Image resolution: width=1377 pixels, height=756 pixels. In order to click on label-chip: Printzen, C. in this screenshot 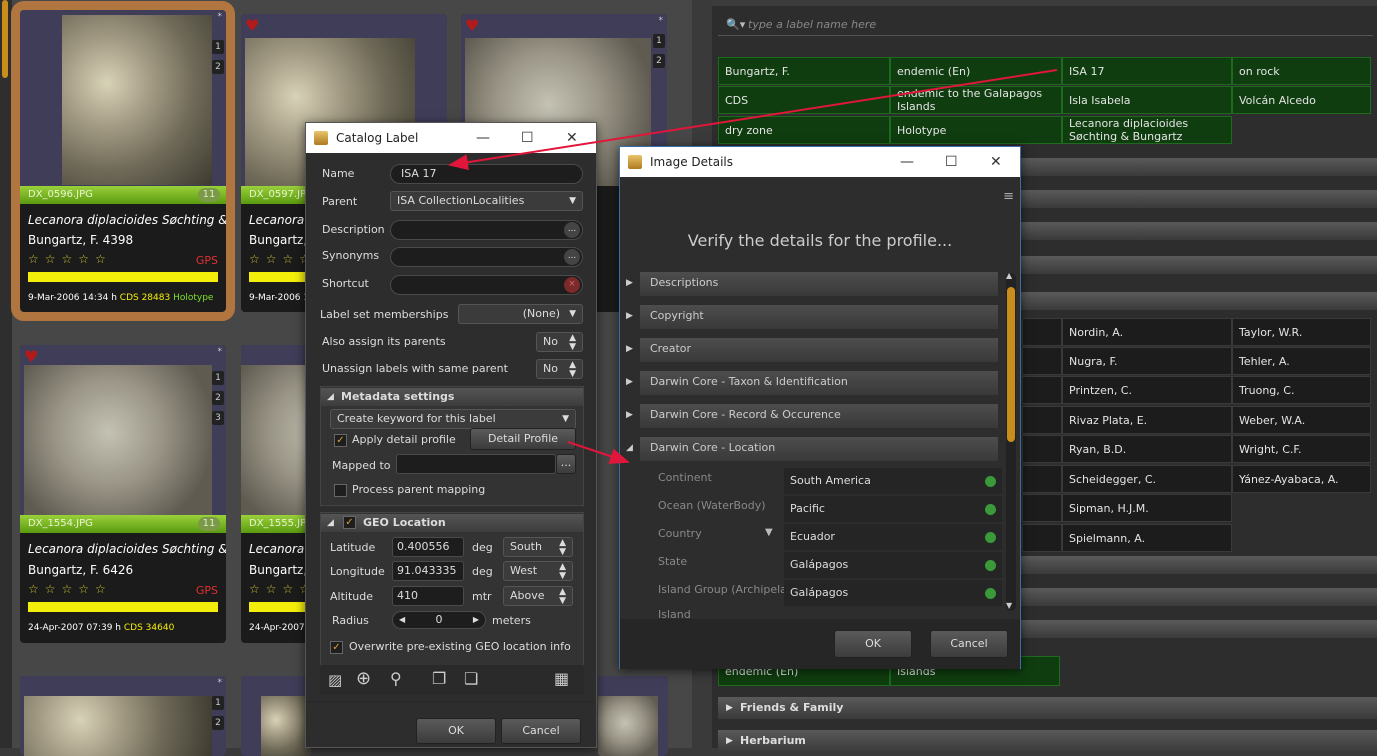, I will do `click(1147, 390)`.